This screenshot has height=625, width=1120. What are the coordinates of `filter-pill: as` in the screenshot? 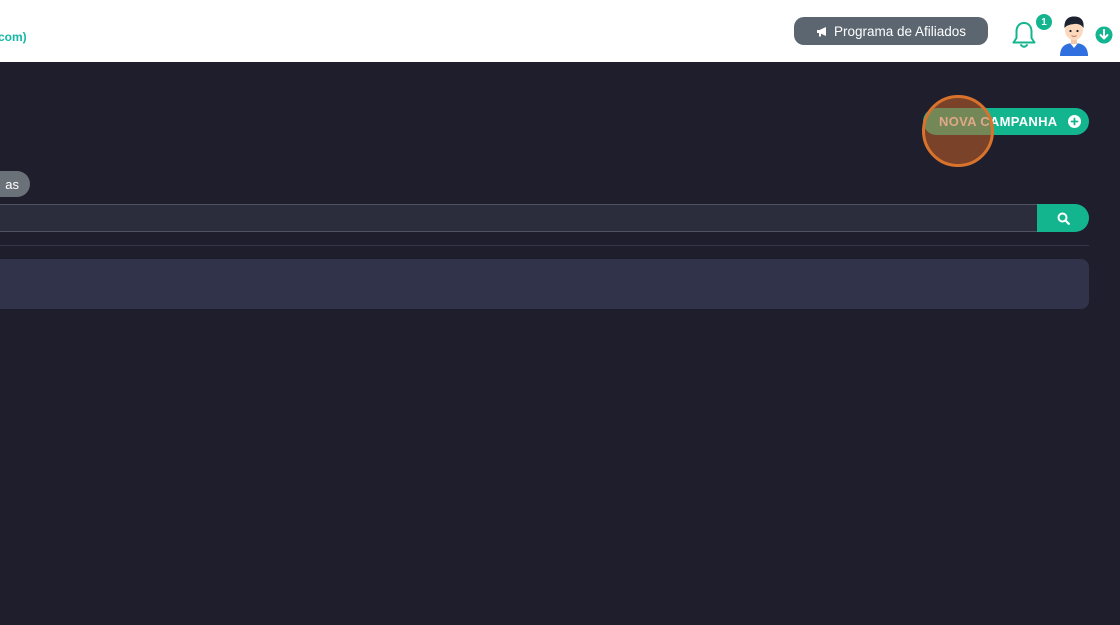 It's located at (15, 184).